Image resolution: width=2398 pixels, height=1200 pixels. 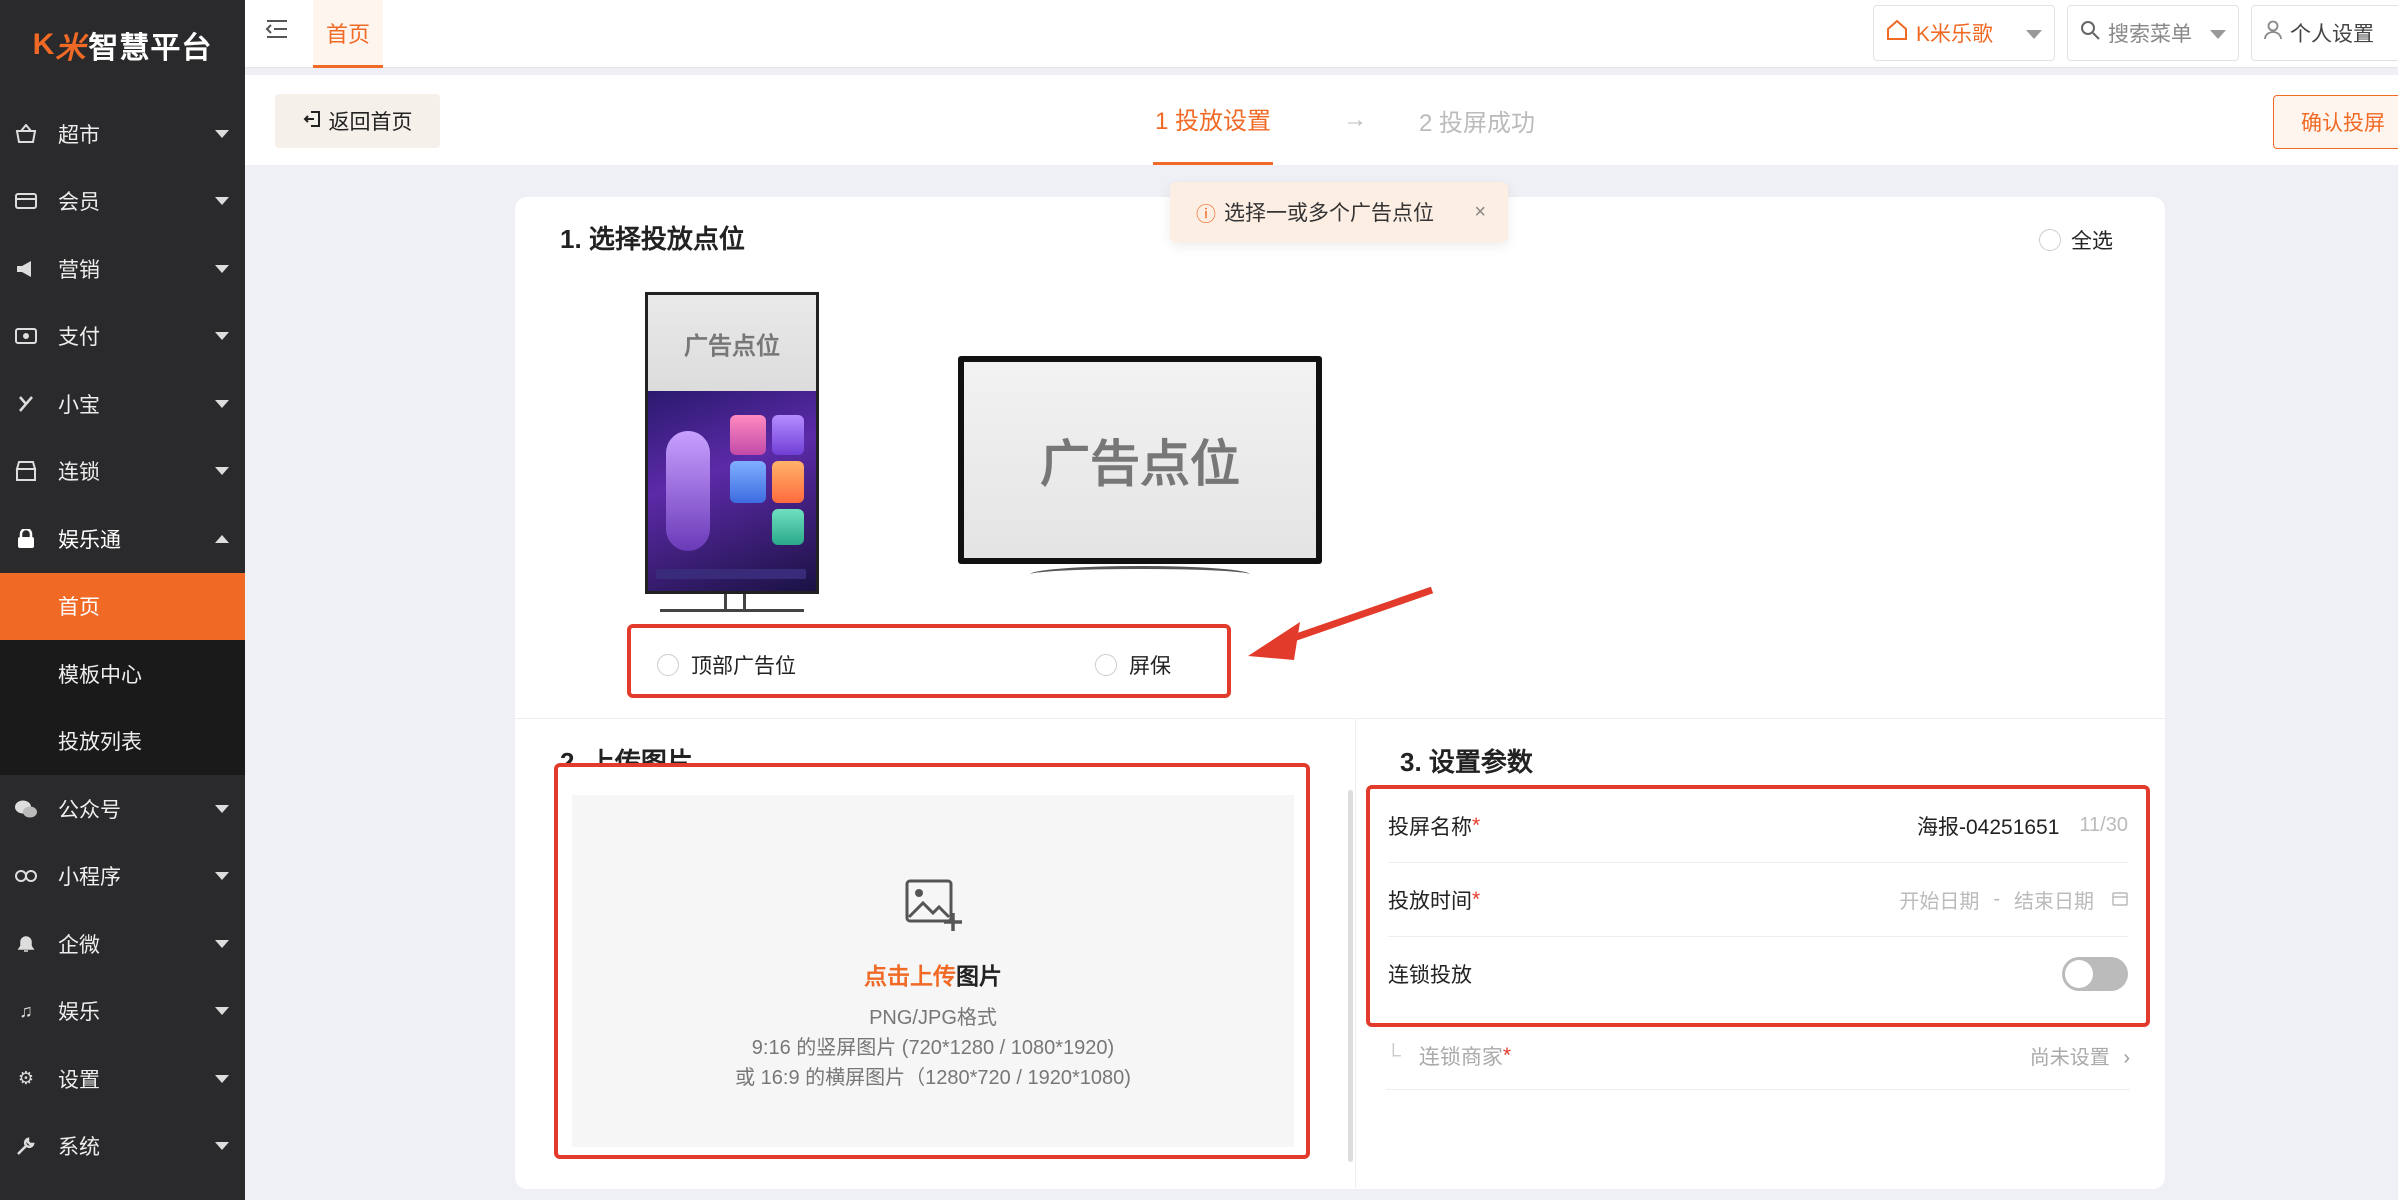 What do you see at coordinates (122, 404) in the screenshot?
I see `sidebar-item-xiaobao: 小宝` at bounding box center [122, 404].